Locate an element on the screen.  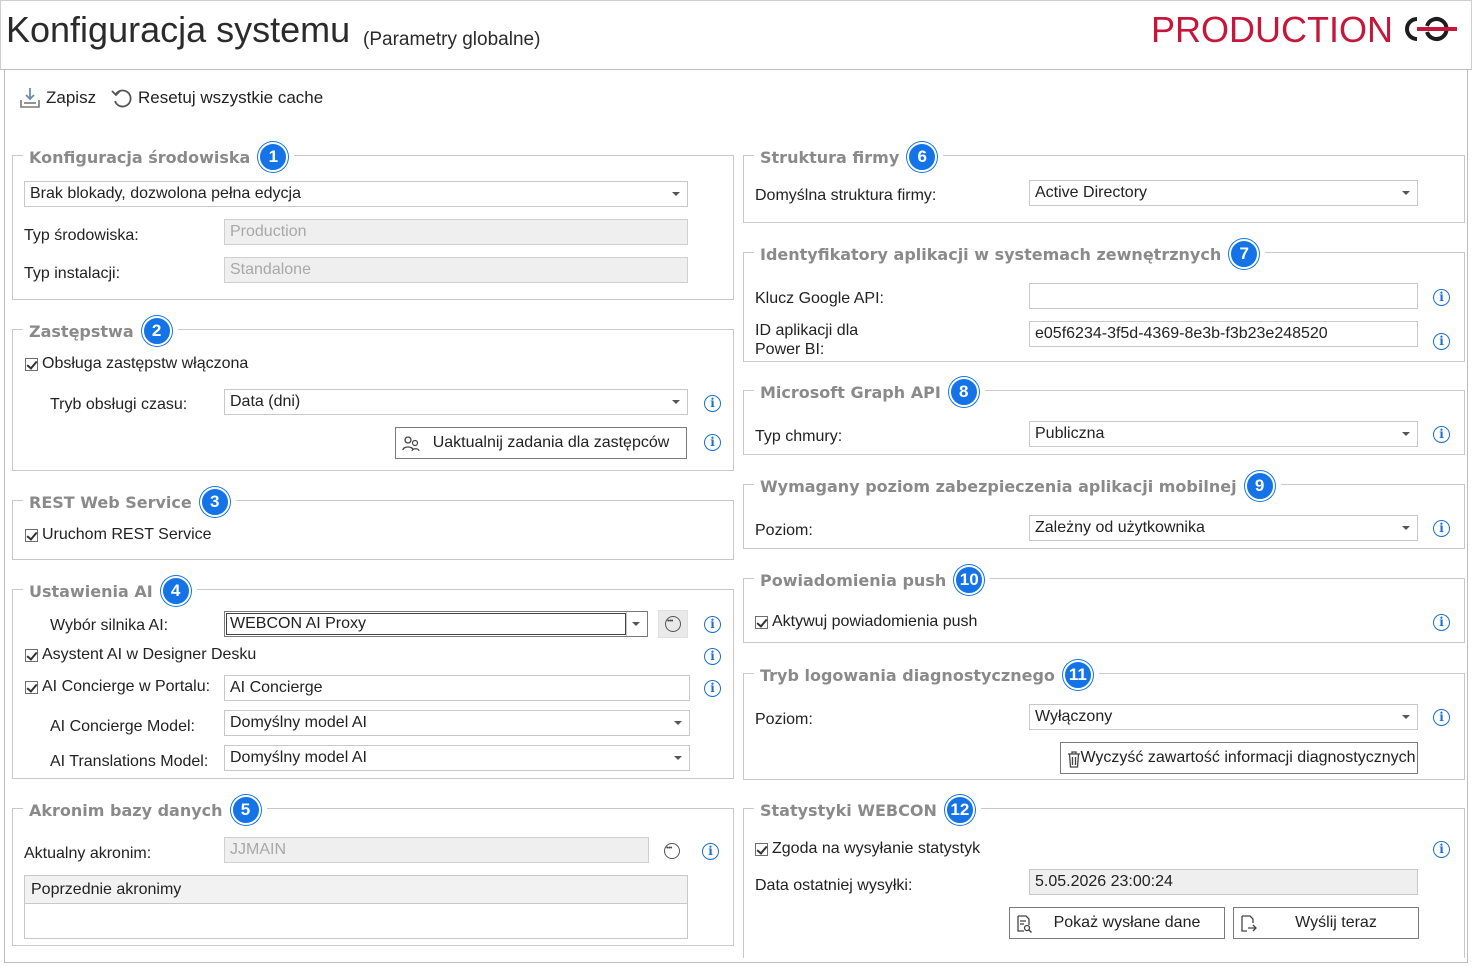
time-mode-value: Data (dni) is located at coordinates (265, 401).